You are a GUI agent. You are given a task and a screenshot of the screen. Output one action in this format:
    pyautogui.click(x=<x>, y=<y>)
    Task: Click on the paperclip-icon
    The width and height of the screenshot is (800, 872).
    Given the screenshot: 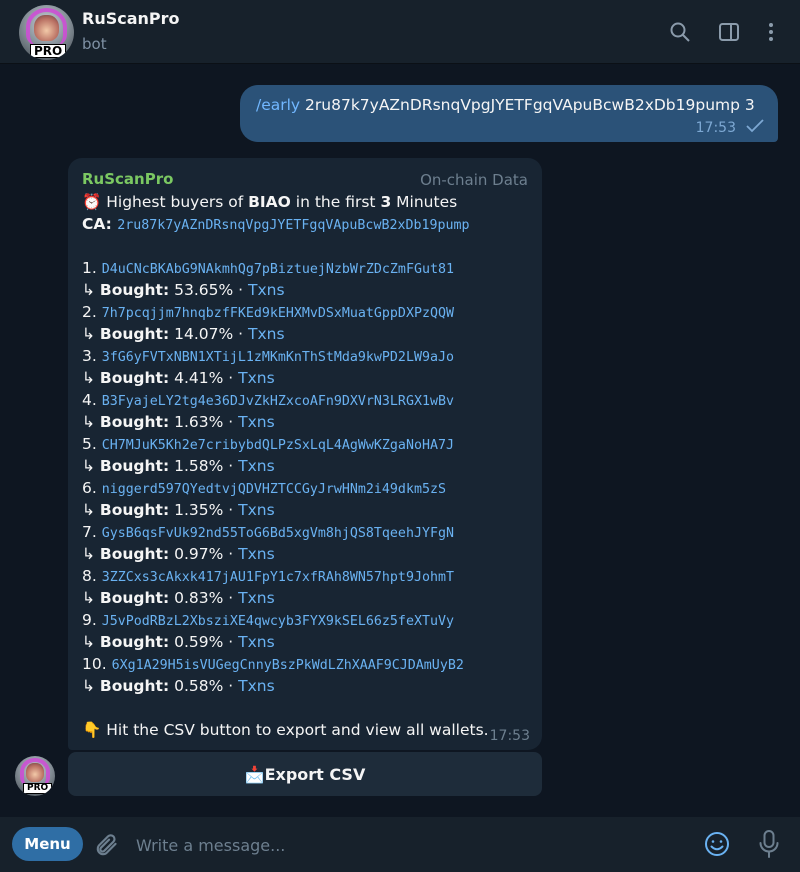 What is the action you would take?
    pyautogui.click(x=108, y=845)
    